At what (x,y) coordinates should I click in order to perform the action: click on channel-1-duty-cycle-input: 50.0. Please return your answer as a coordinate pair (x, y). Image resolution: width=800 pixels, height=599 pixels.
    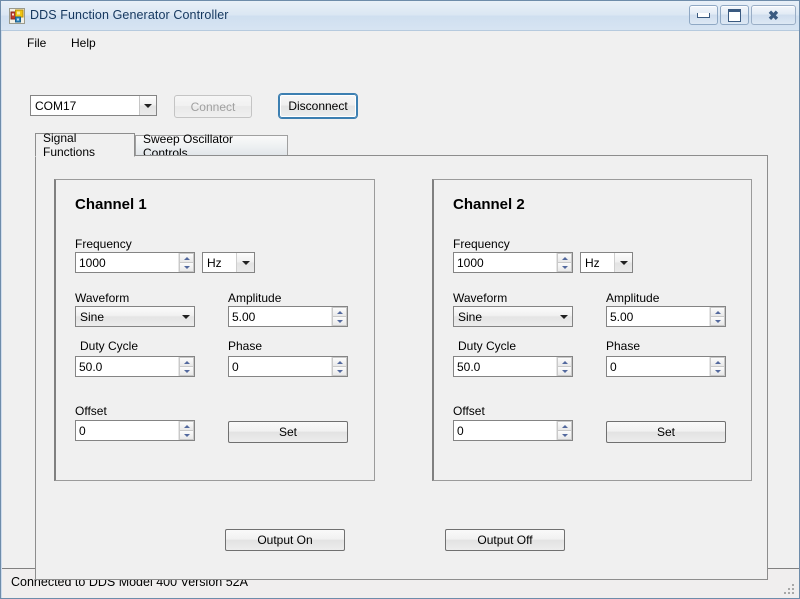
    Looking at the image, I should click on (135, 366).